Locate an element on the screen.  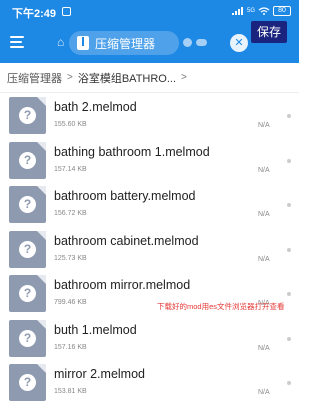
file-name: bathroom mirror.melmod is located at coordinates (122, 285).